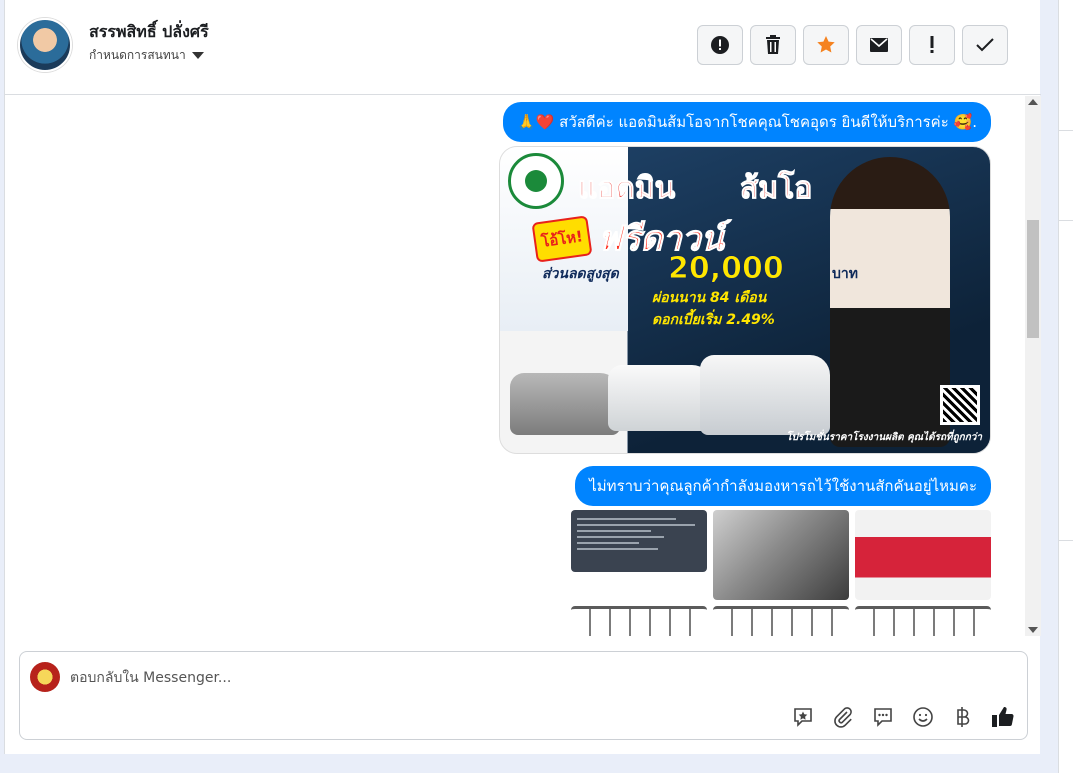 The image size is (1073, 773). I want to click on quick-reply-button, so click(883, 717).